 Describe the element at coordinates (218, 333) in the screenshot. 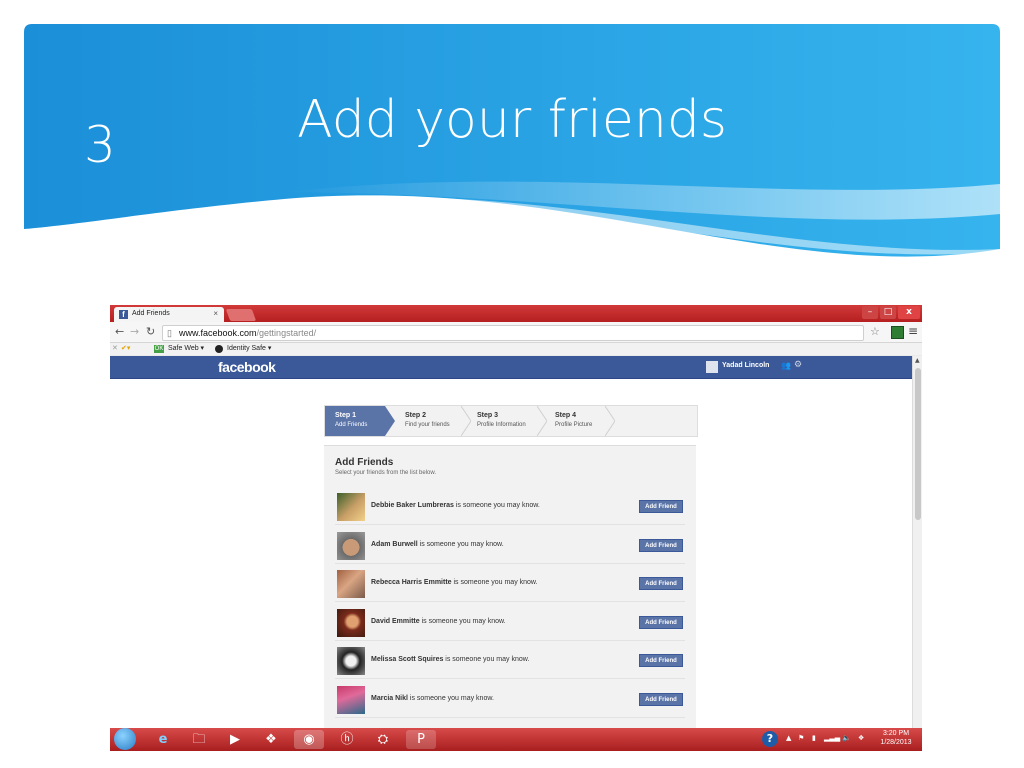

I see `url-host: www.facebook.com` at that location.